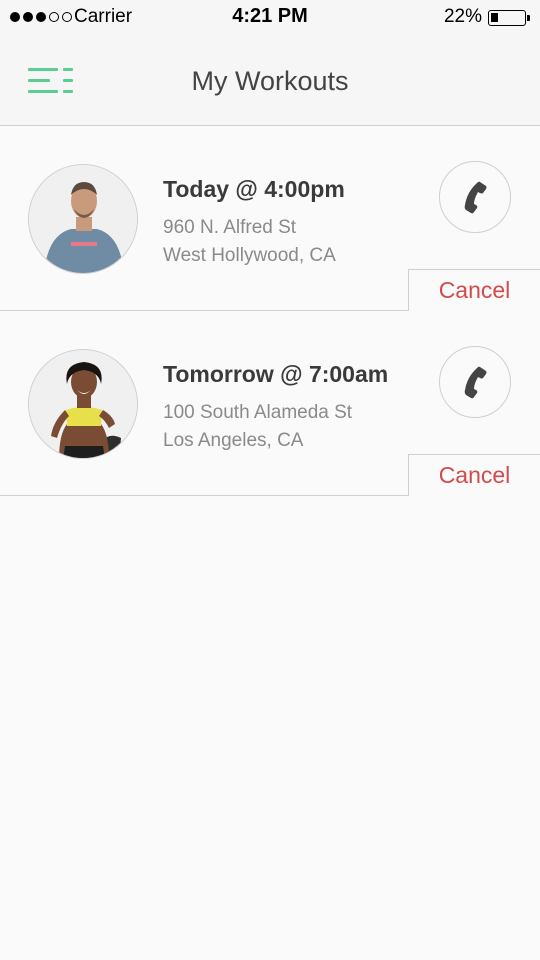 The width and height of the screenshot is (540, 960). Describe the element at coordinates (276, 374) in the screenshot. I see `workout-time: Tomorrow @ 7:00am` at that location.